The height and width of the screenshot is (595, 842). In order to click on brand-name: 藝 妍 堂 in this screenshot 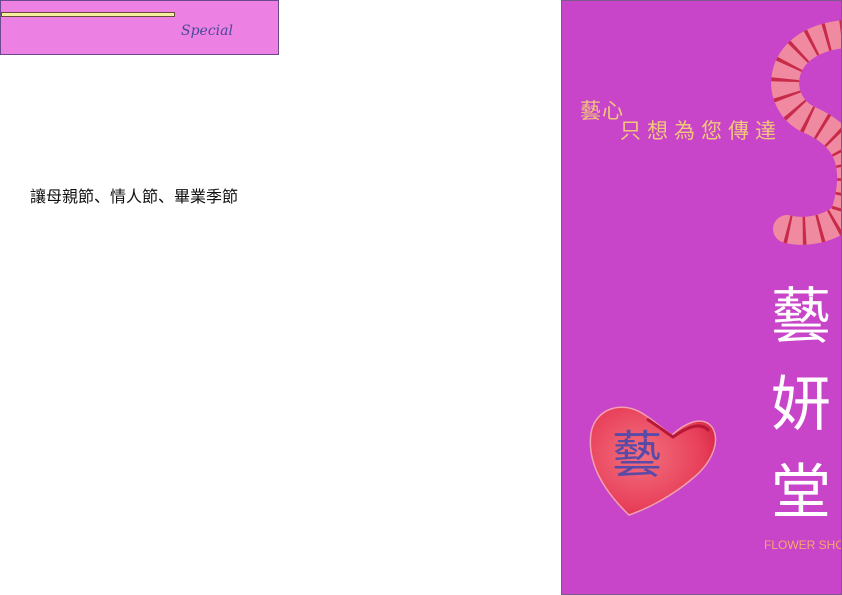, I will do `click(801, 405)`.